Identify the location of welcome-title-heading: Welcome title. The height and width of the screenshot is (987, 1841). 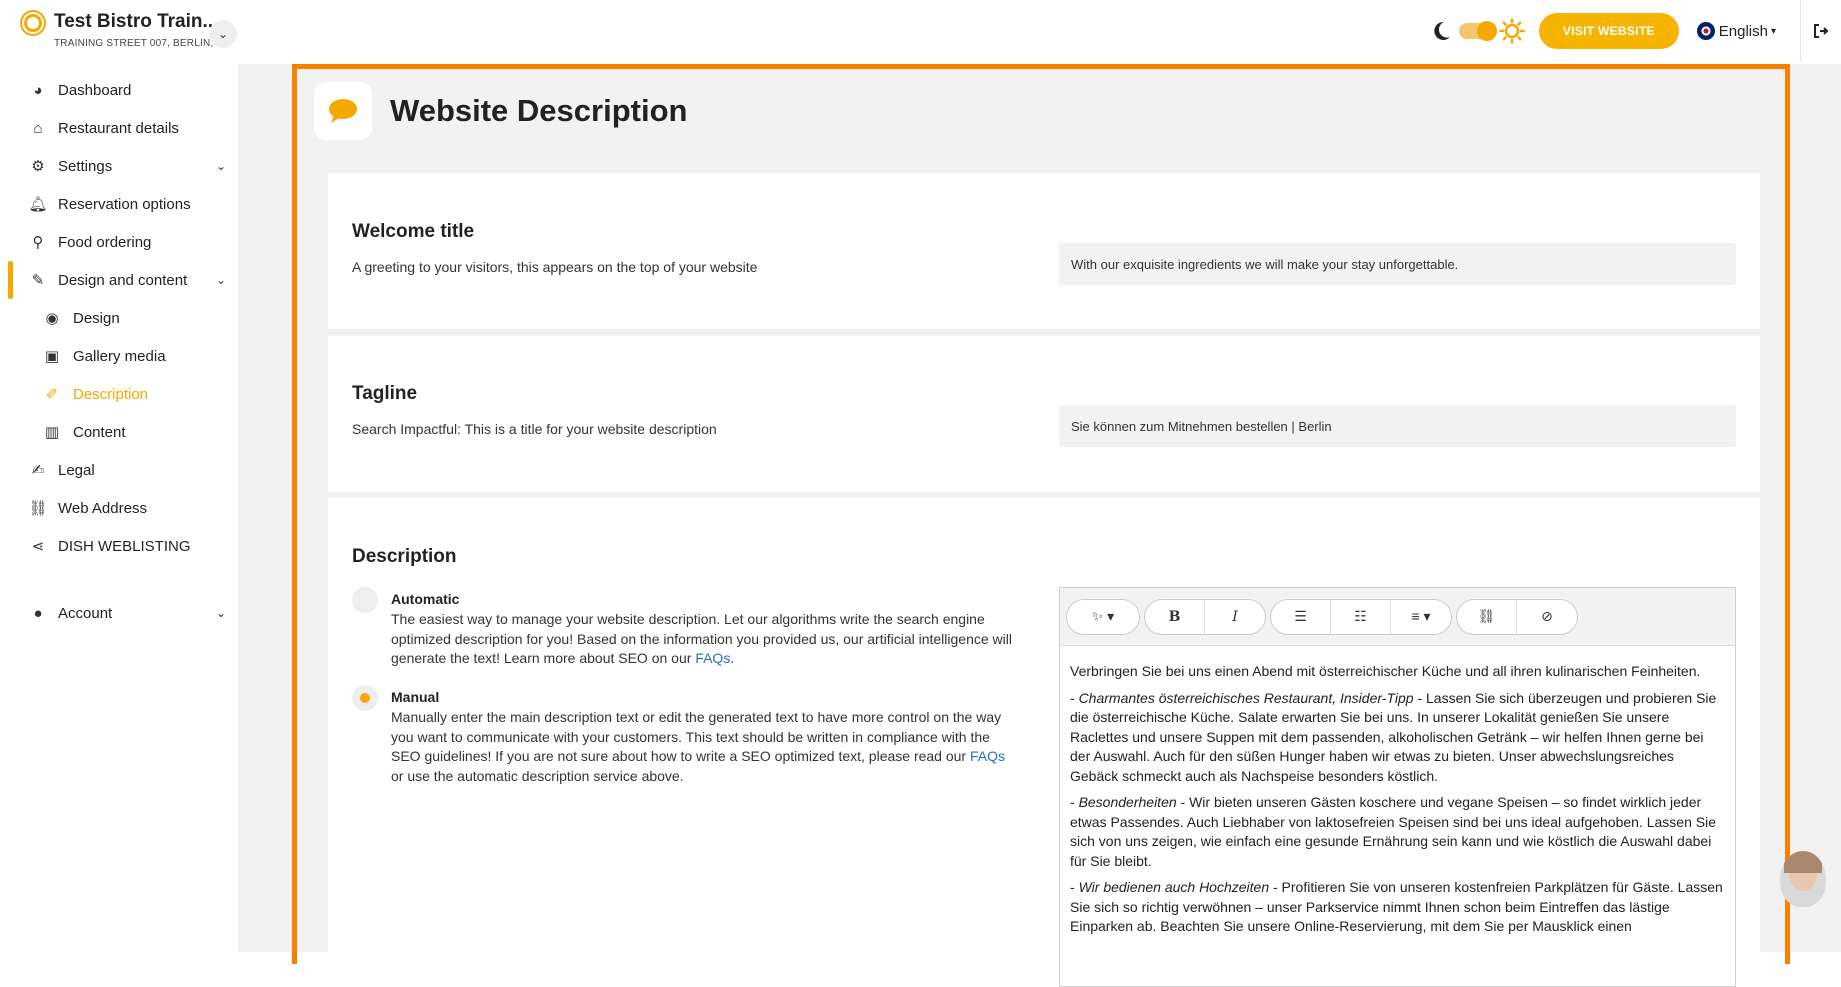
(413, 231).